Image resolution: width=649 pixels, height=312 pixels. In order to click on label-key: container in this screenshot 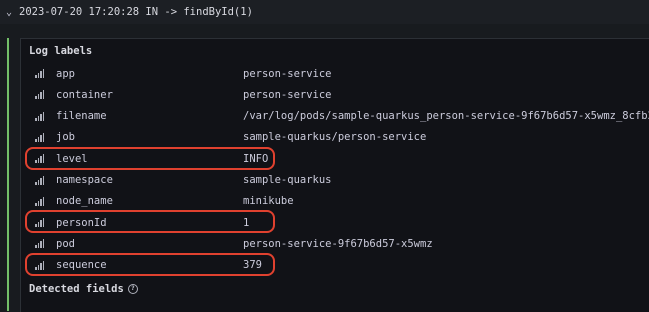, I will do `click(84, 94)`.